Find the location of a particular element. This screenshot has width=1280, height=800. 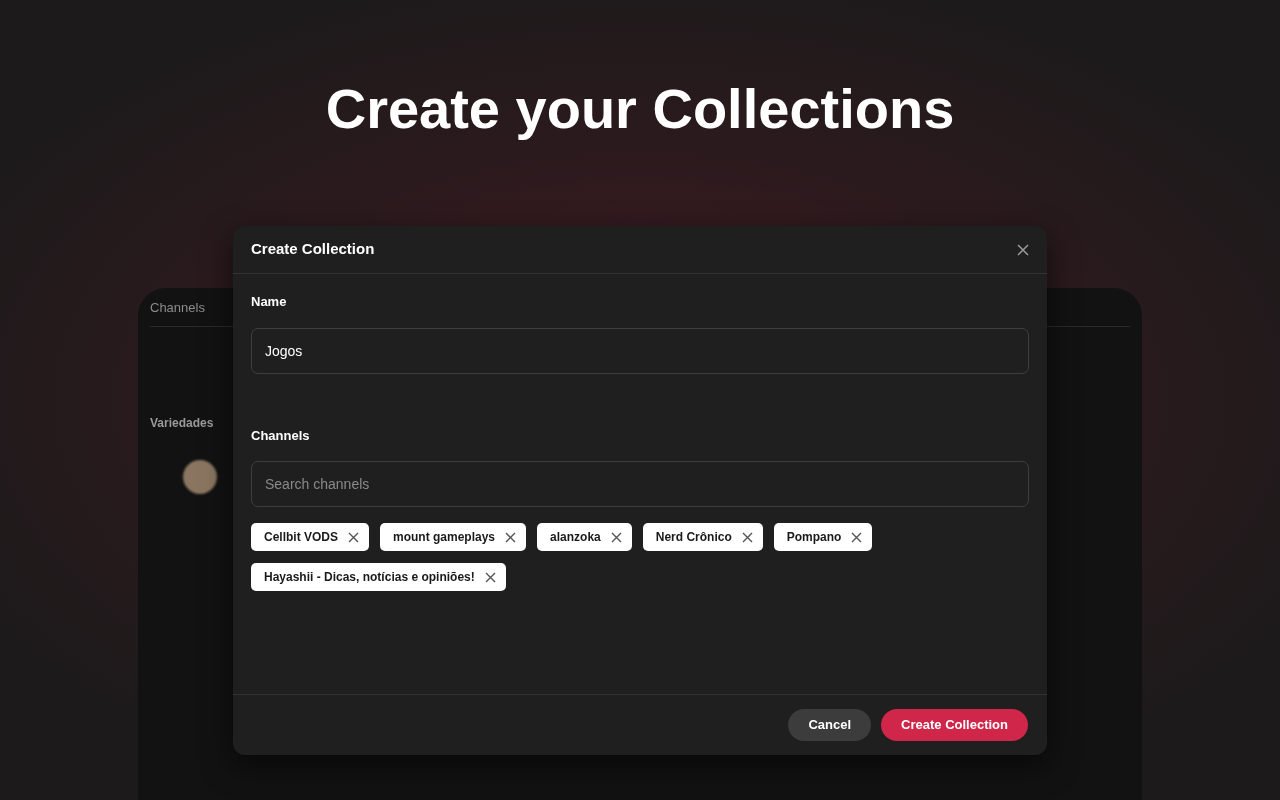

chip-label: Pompano is located at coordinates (814, 537).